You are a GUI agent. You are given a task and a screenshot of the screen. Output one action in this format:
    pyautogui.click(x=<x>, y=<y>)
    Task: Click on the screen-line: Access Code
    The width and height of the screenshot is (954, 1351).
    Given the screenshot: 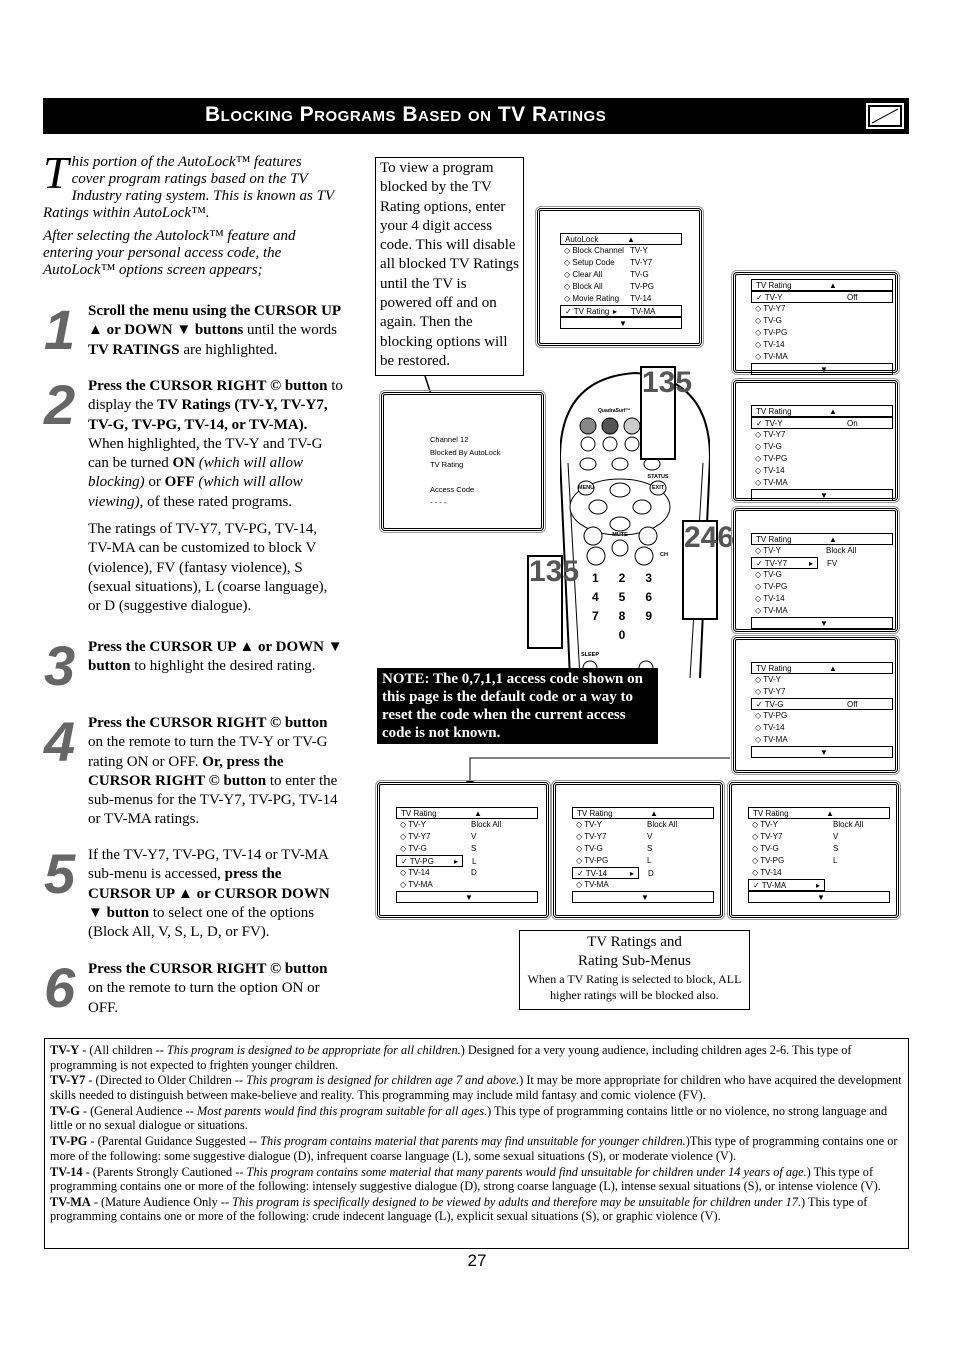 What is the action you would take?
    pyautogui.click(x=452, y=489)
    